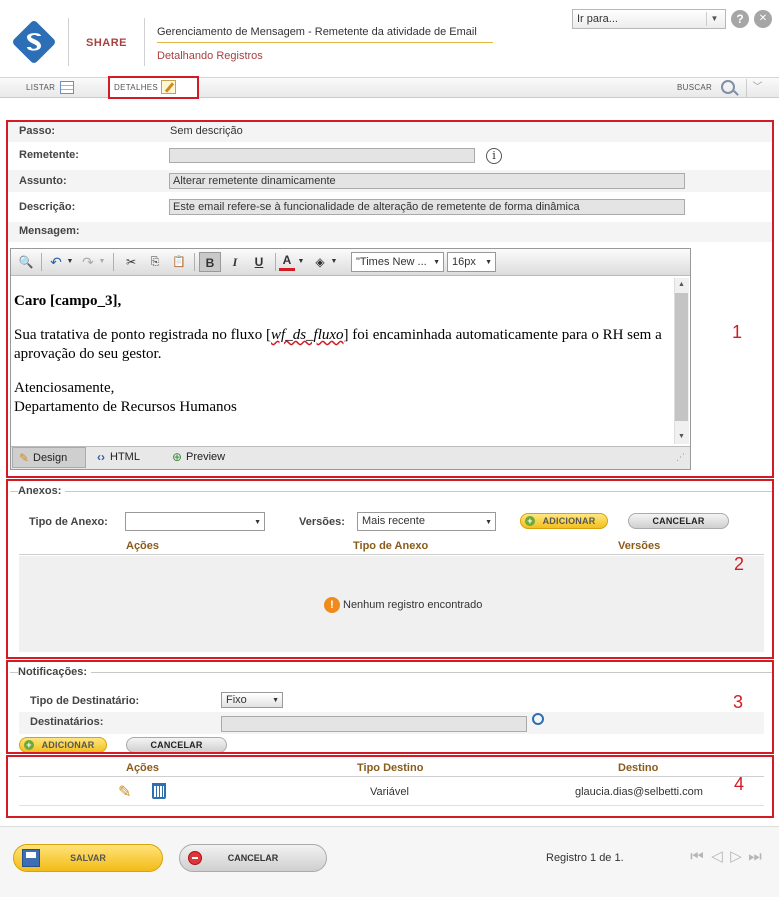  I want to click on annotation-number: 2, so click(739, 564).